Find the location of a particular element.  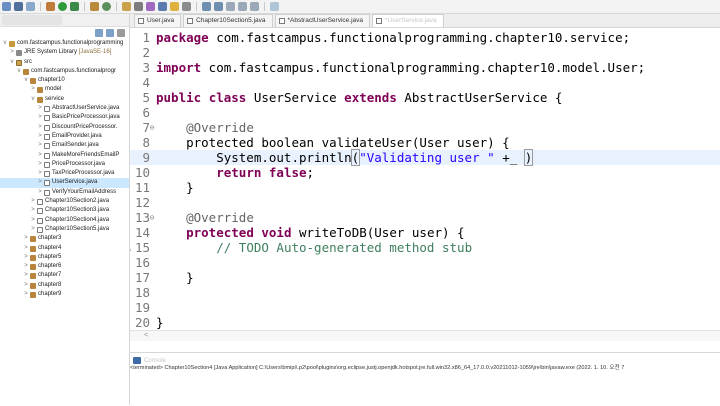

open-type-icon is located at coordinates (126, 6).